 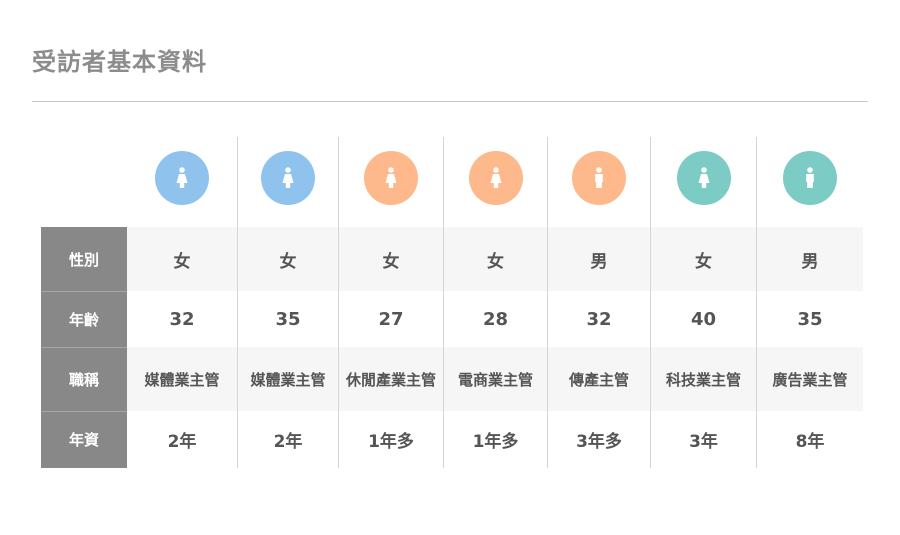 I want to click on page-title: 受訪者基本資料, so click(x=119, y=62).